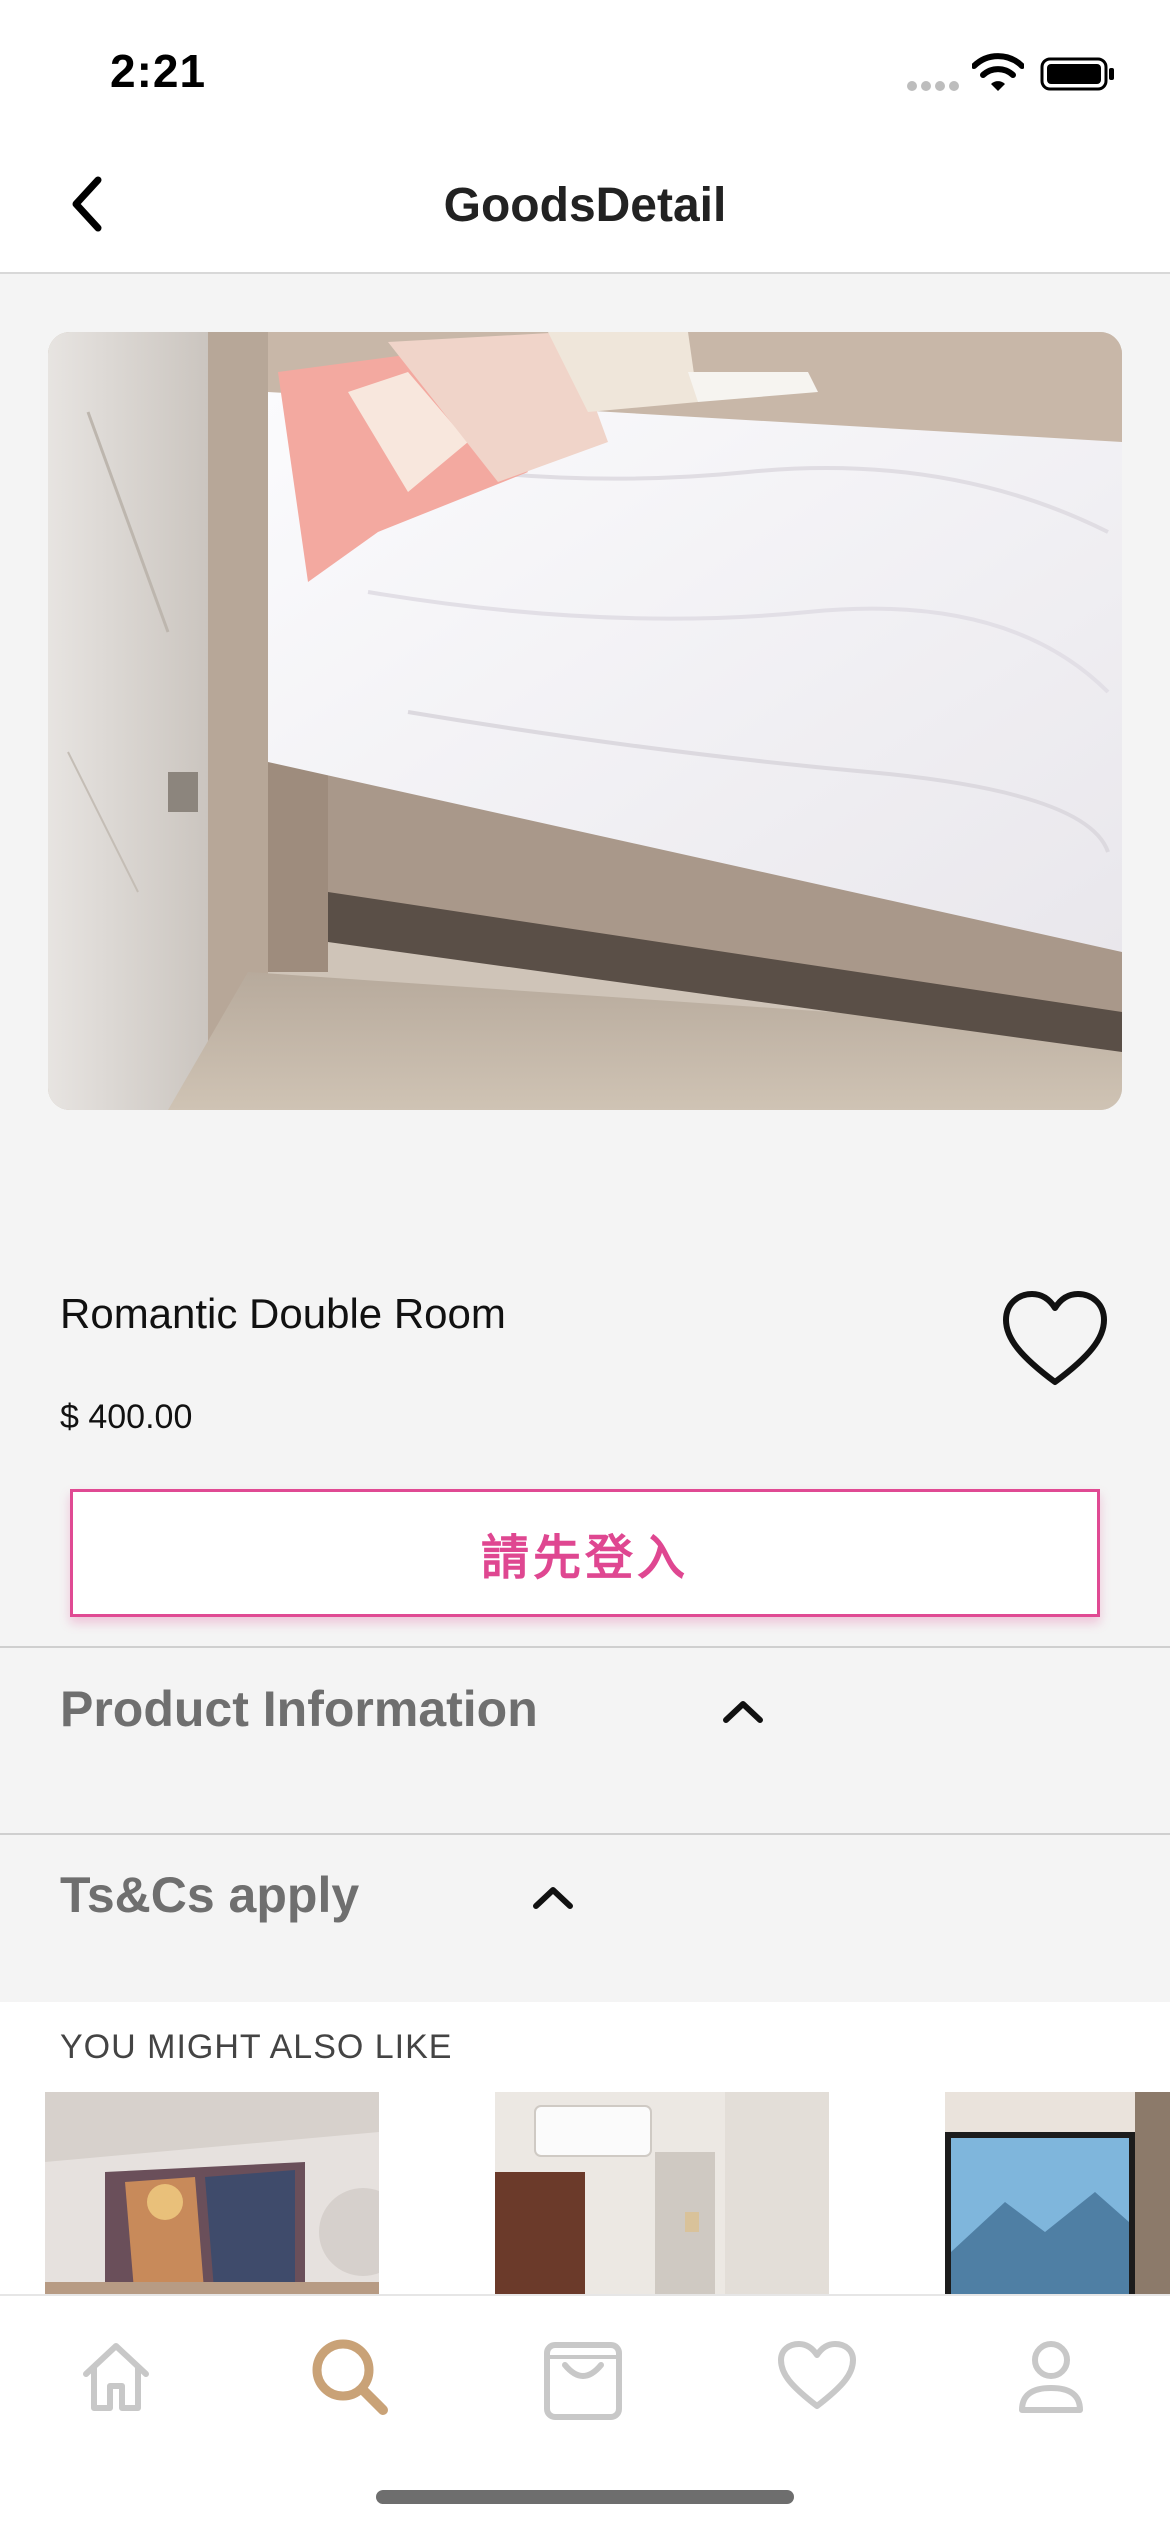 The image size is (1170, 2532). Describe the element at coordinates (583, 2381) in the screenshot. I see `shopping-bag-icon` at that location.